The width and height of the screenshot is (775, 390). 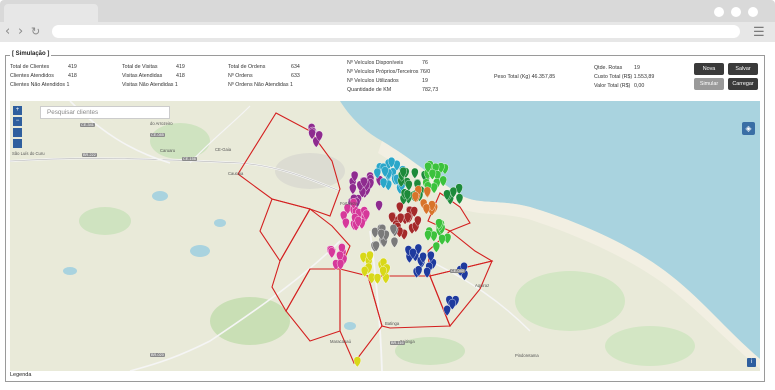 What do you see at coordinates (709, 69) in the screenshot?
I see `nova-button: Nova` at bounding box center [709, 69].